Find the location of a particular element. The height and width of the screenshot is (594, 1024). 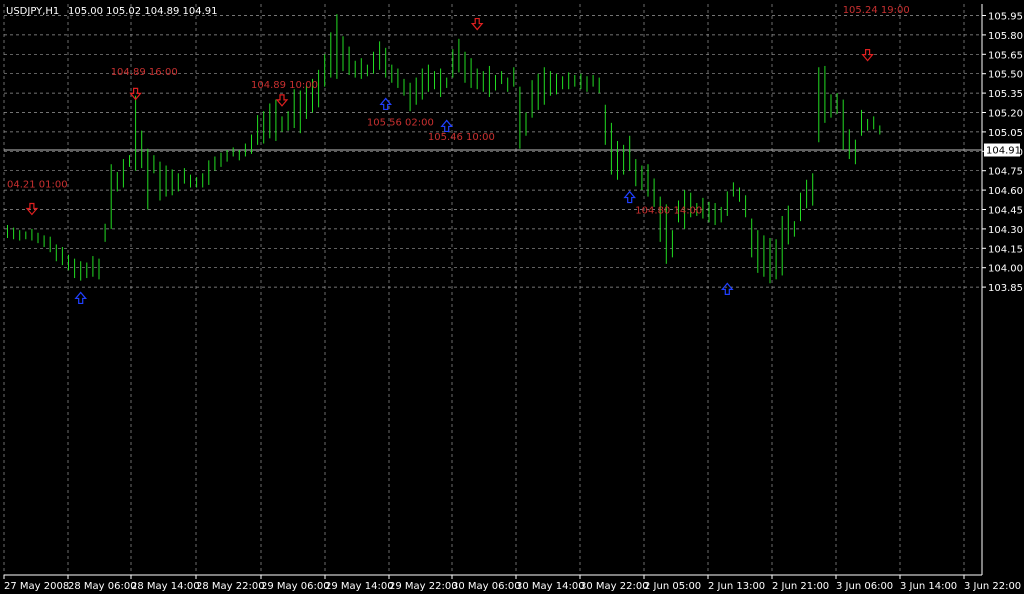

x-tick-label: 2 Jun 05:00 is located at coordinates (672, 586).